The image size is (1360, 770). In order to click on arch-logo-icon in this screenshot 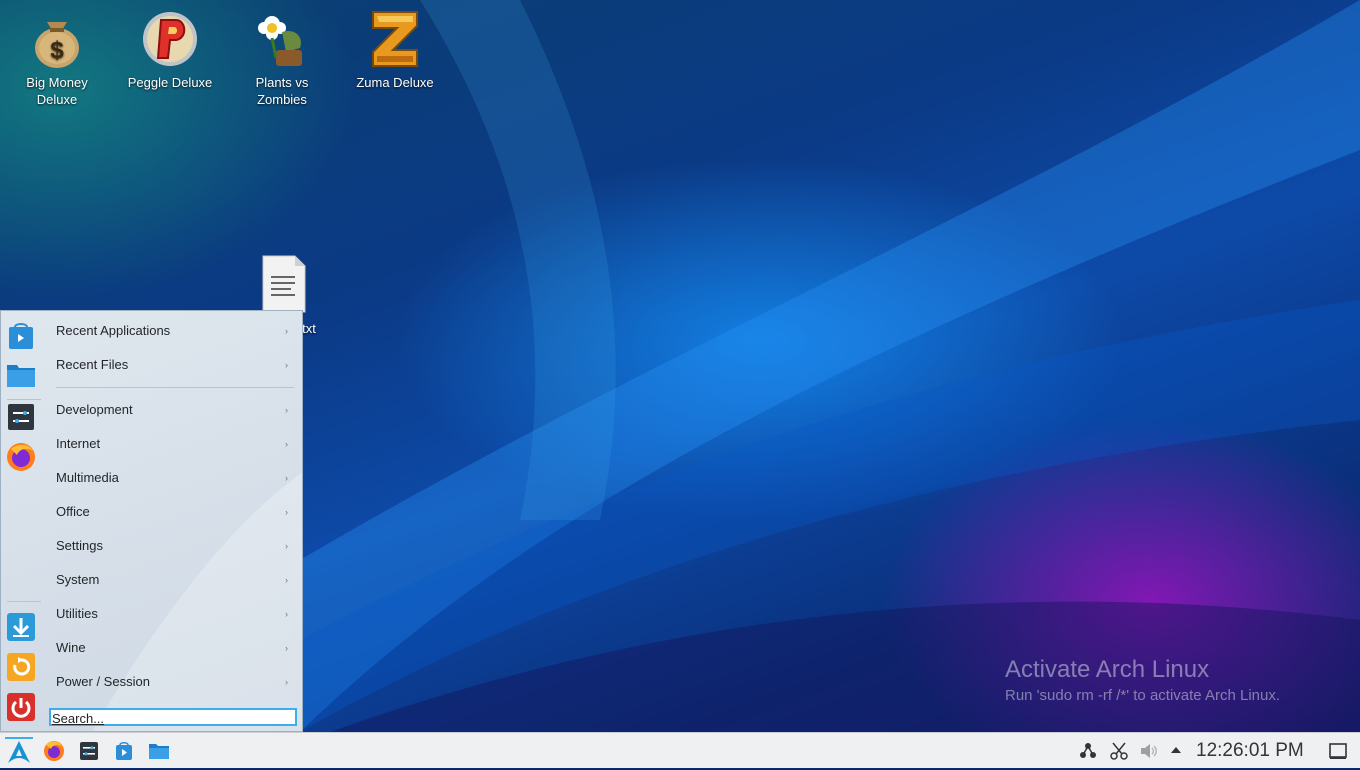, I will do `click(19, 750)`.